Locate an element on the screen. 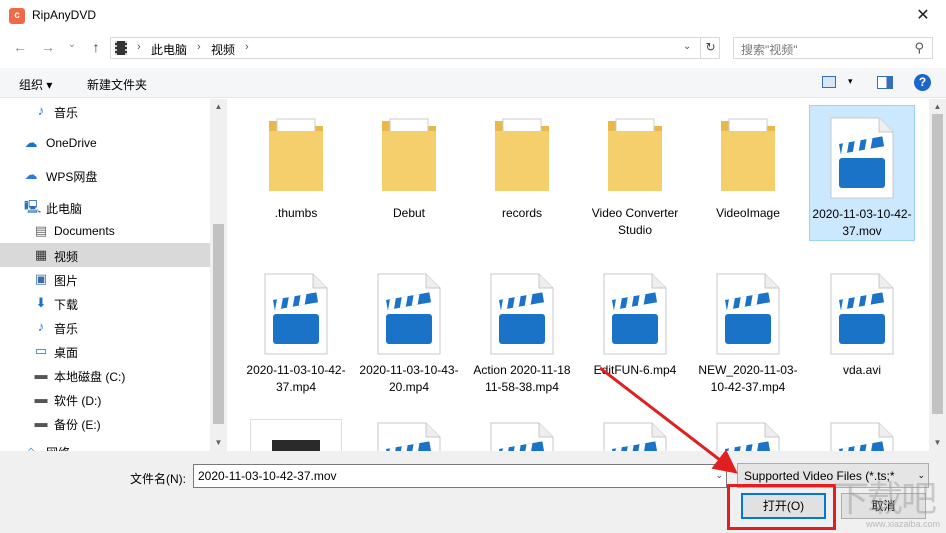  refresh-icon: ↻ is located at coordinates (710, 48).